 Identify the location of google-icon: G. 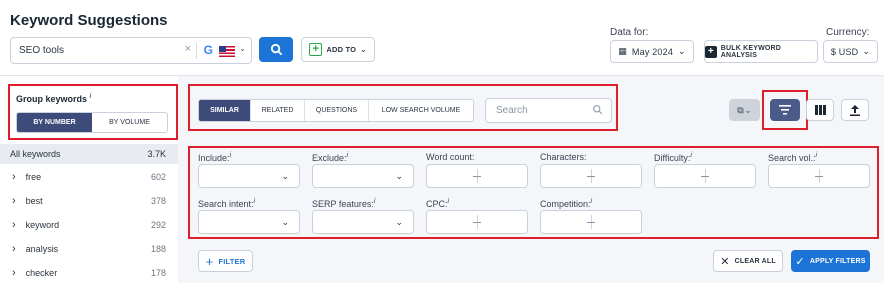
(208, 50).